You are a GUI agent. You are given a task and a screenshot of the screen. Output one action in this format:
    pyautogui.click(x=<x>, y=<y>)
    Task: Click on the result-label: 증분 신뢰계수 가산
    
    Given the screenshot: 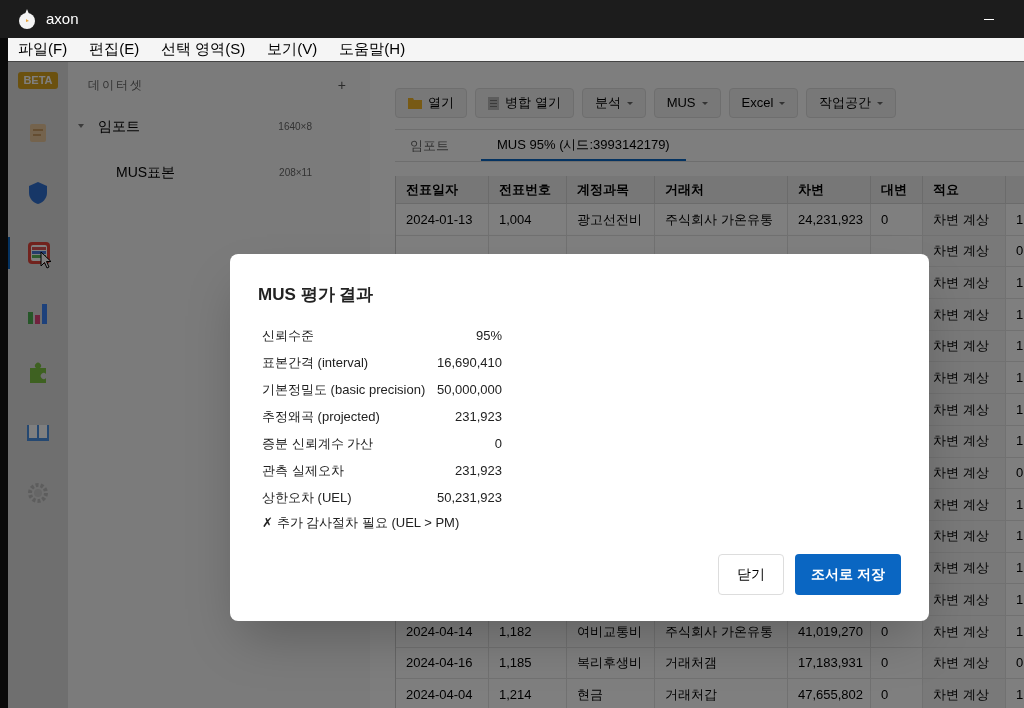 What is the action you would take?
    pyautogui.click(x=318, y=444)
    